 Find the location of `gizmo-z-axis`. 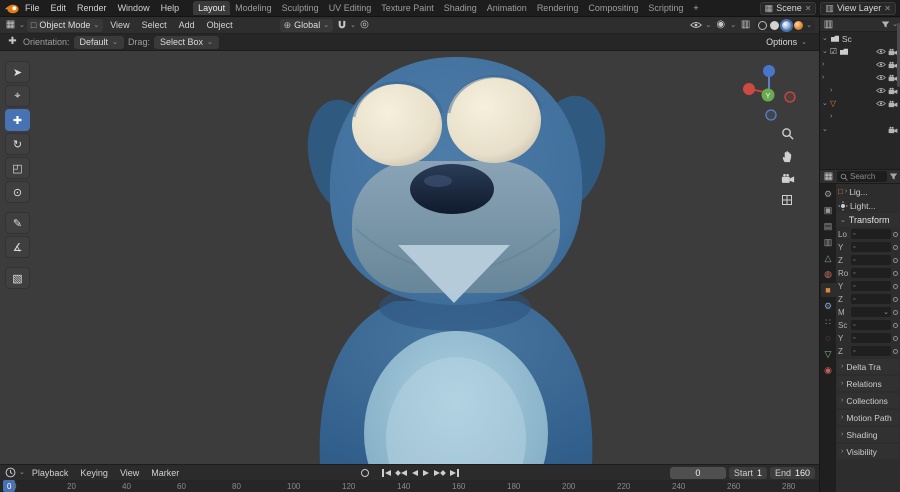

gizmo-z-axis is located at coordinates (769, 71).